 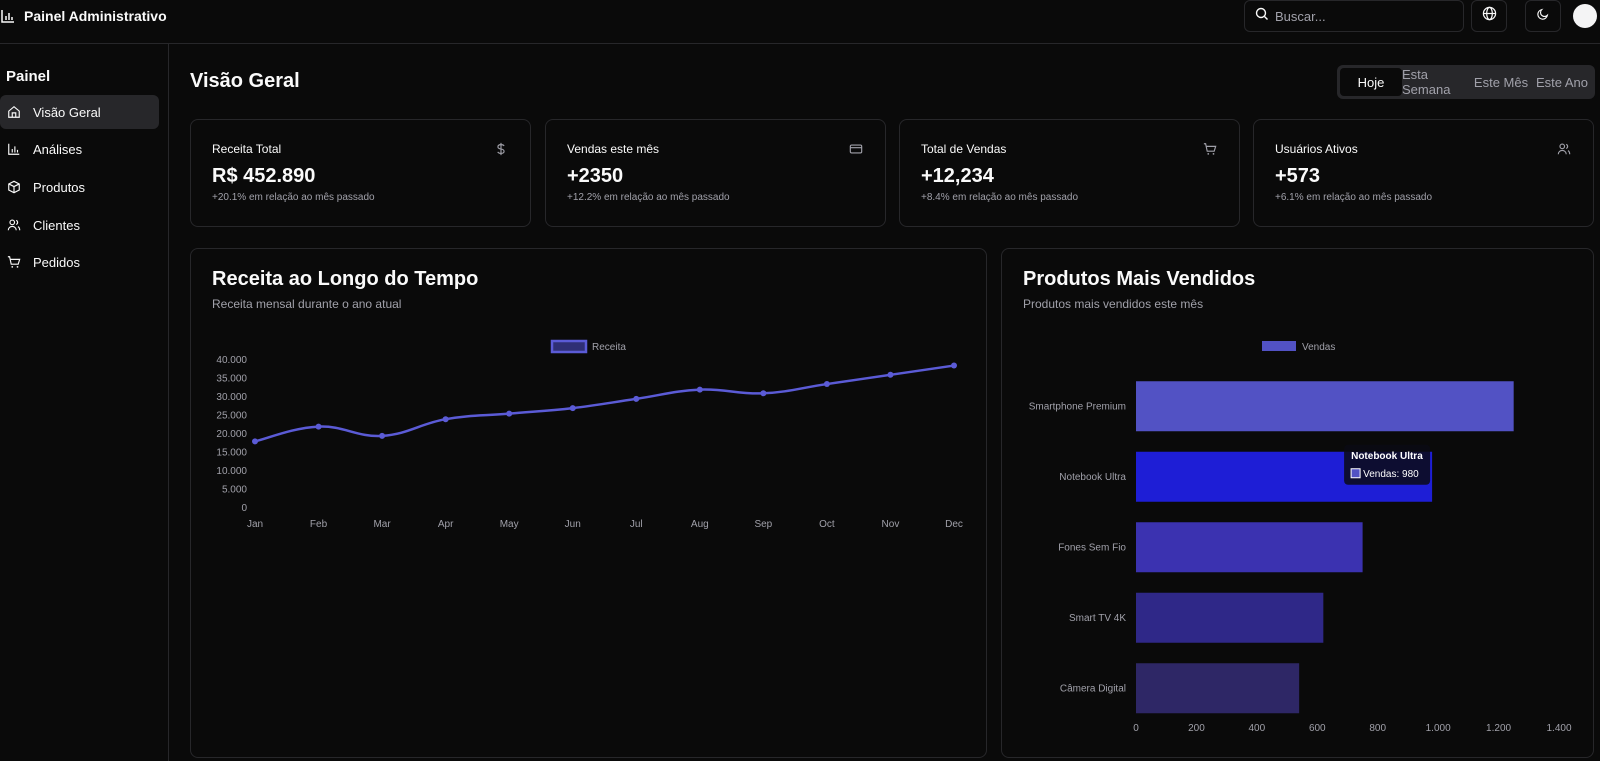 I want to click on credit-card-icon, so click(x=856, y=149).